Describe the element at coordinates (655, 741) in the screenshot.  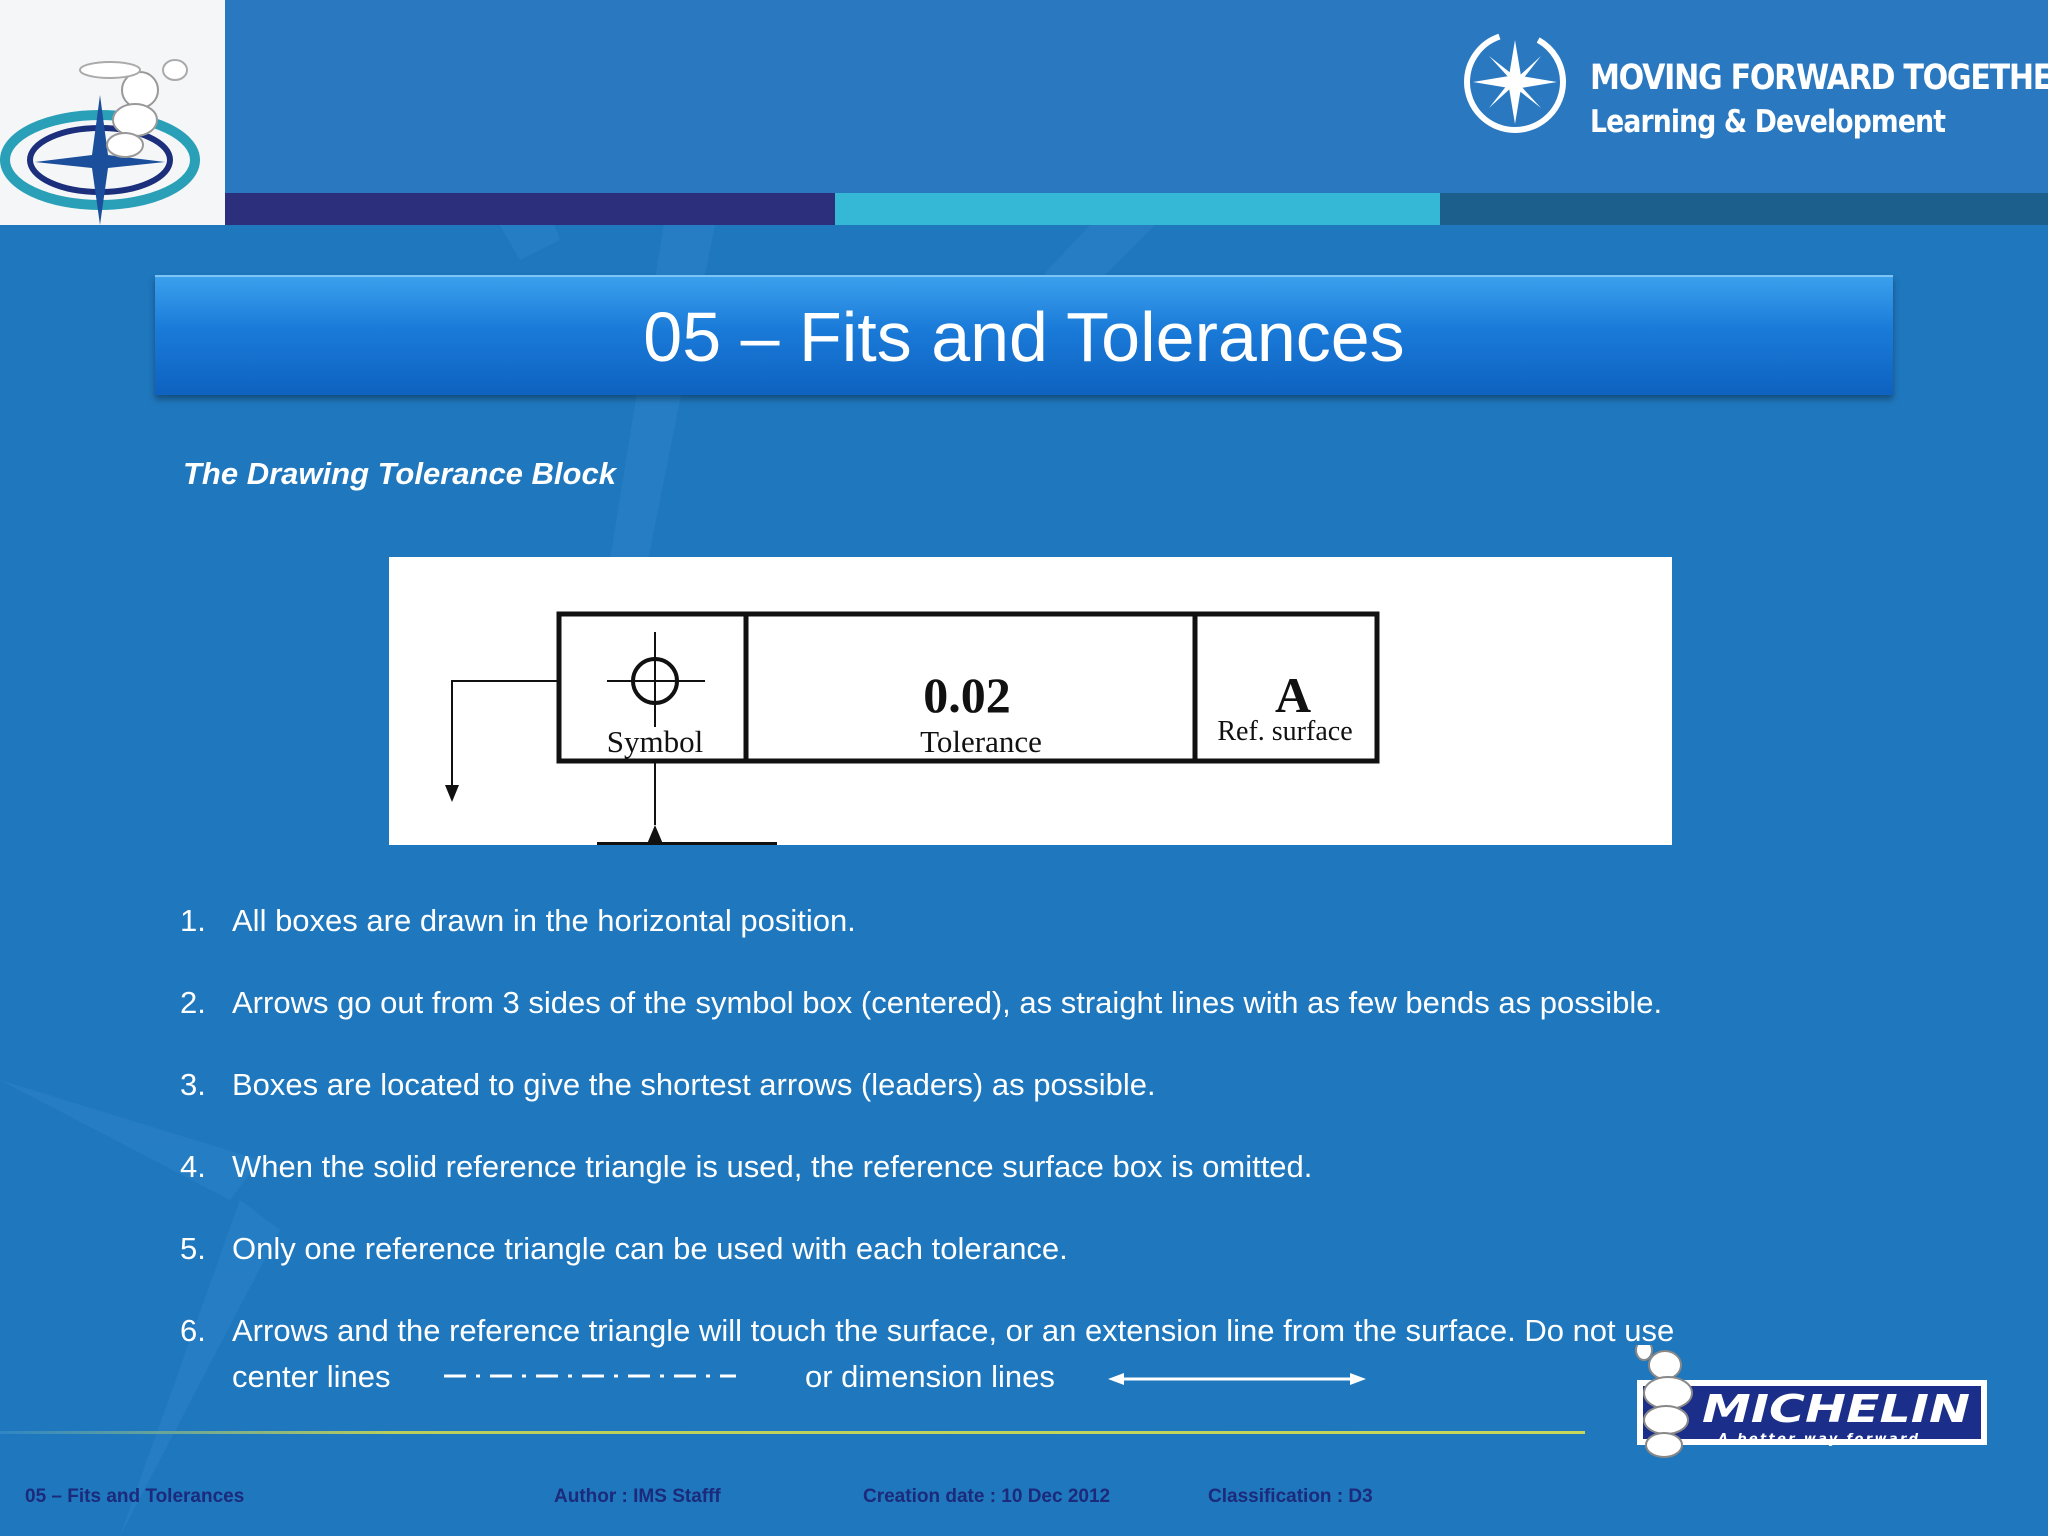
I see `symbol-label: Symbol` at that location.